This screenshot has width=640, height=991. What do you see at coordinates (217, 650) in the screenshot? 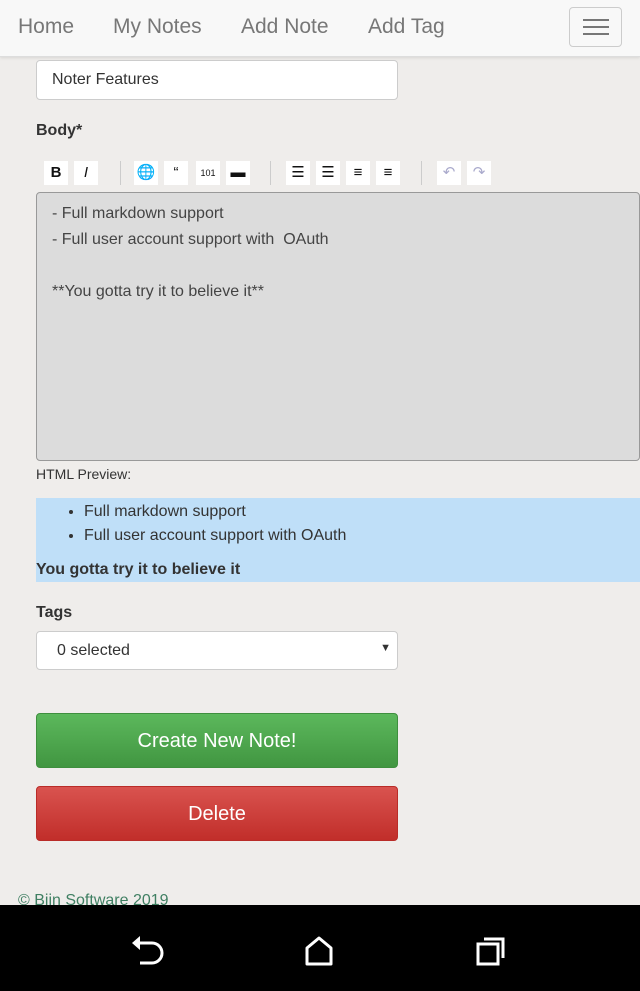
I see `tags-select: 0 selected ▼` at bounding box center [217, 650].